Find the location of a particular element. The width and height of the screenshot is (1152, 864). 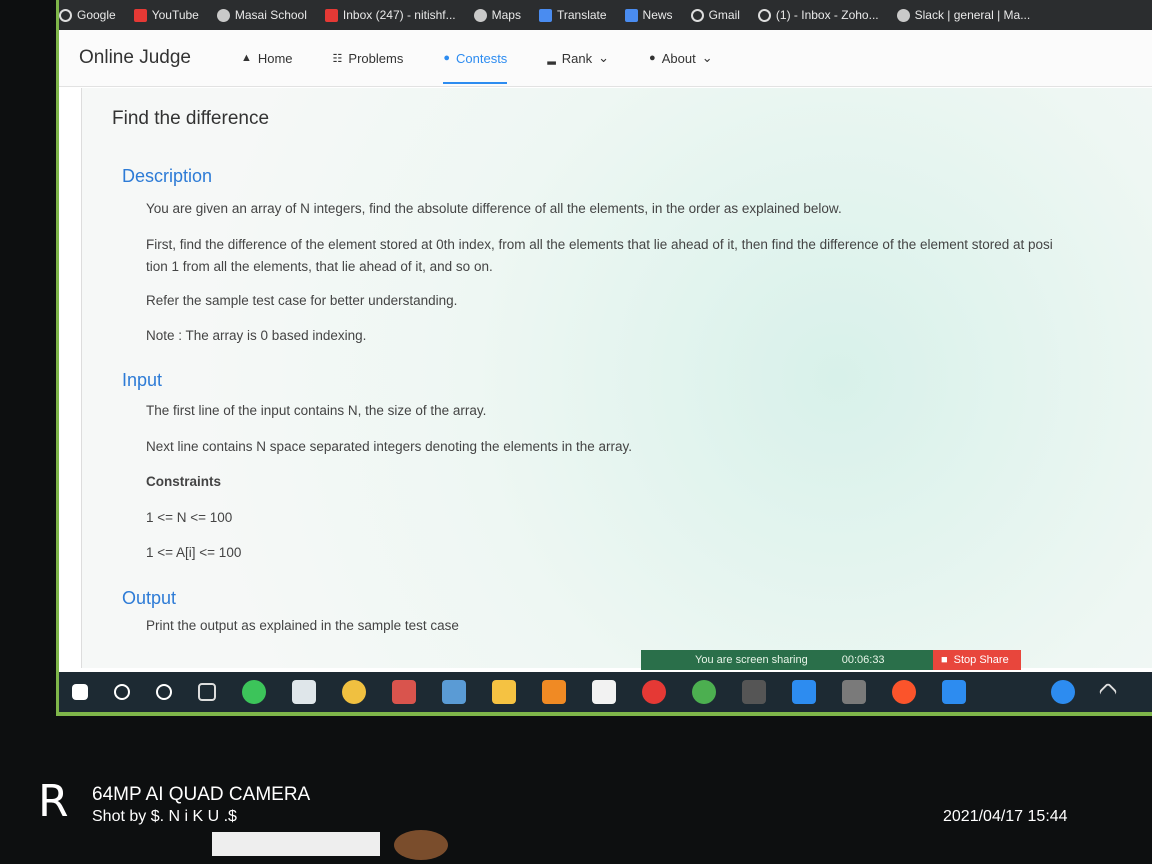

bookmark-maps: Maps is located at coordinates (497, 15).